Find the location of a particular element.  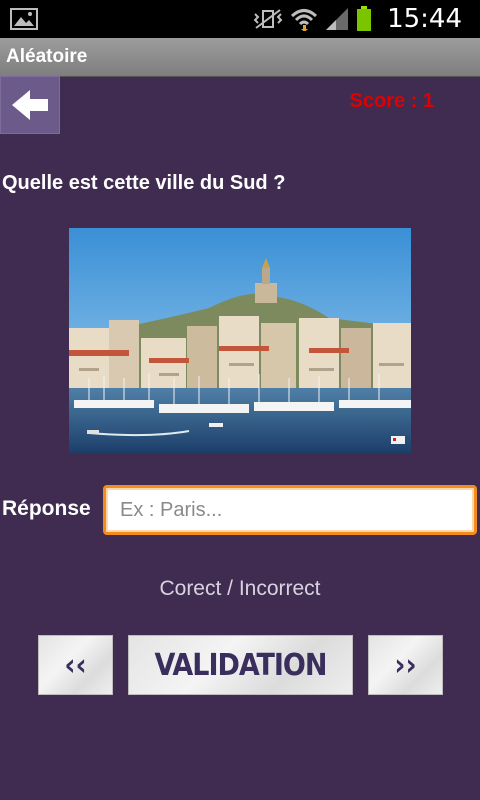

next-button: ›› is located at coordinates (405, 665).